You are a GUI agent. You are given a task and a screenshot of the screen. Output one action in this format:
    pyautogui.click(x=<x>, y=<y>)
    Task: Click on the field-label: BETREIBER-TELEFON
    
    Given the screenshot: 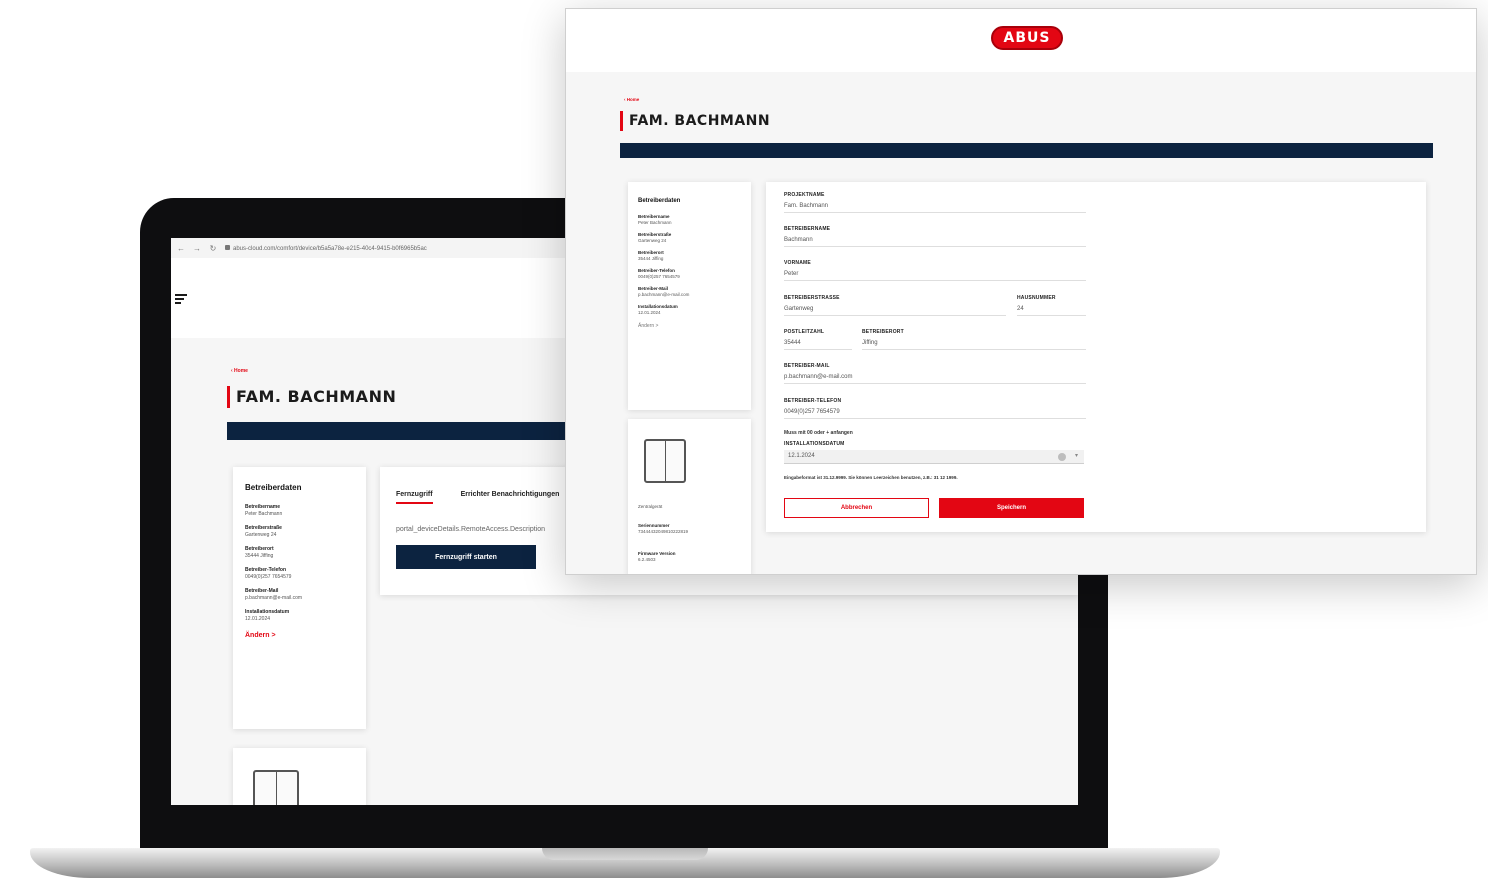 What is the action you would take?
    pyautogui.click(x=813, y=401)
    